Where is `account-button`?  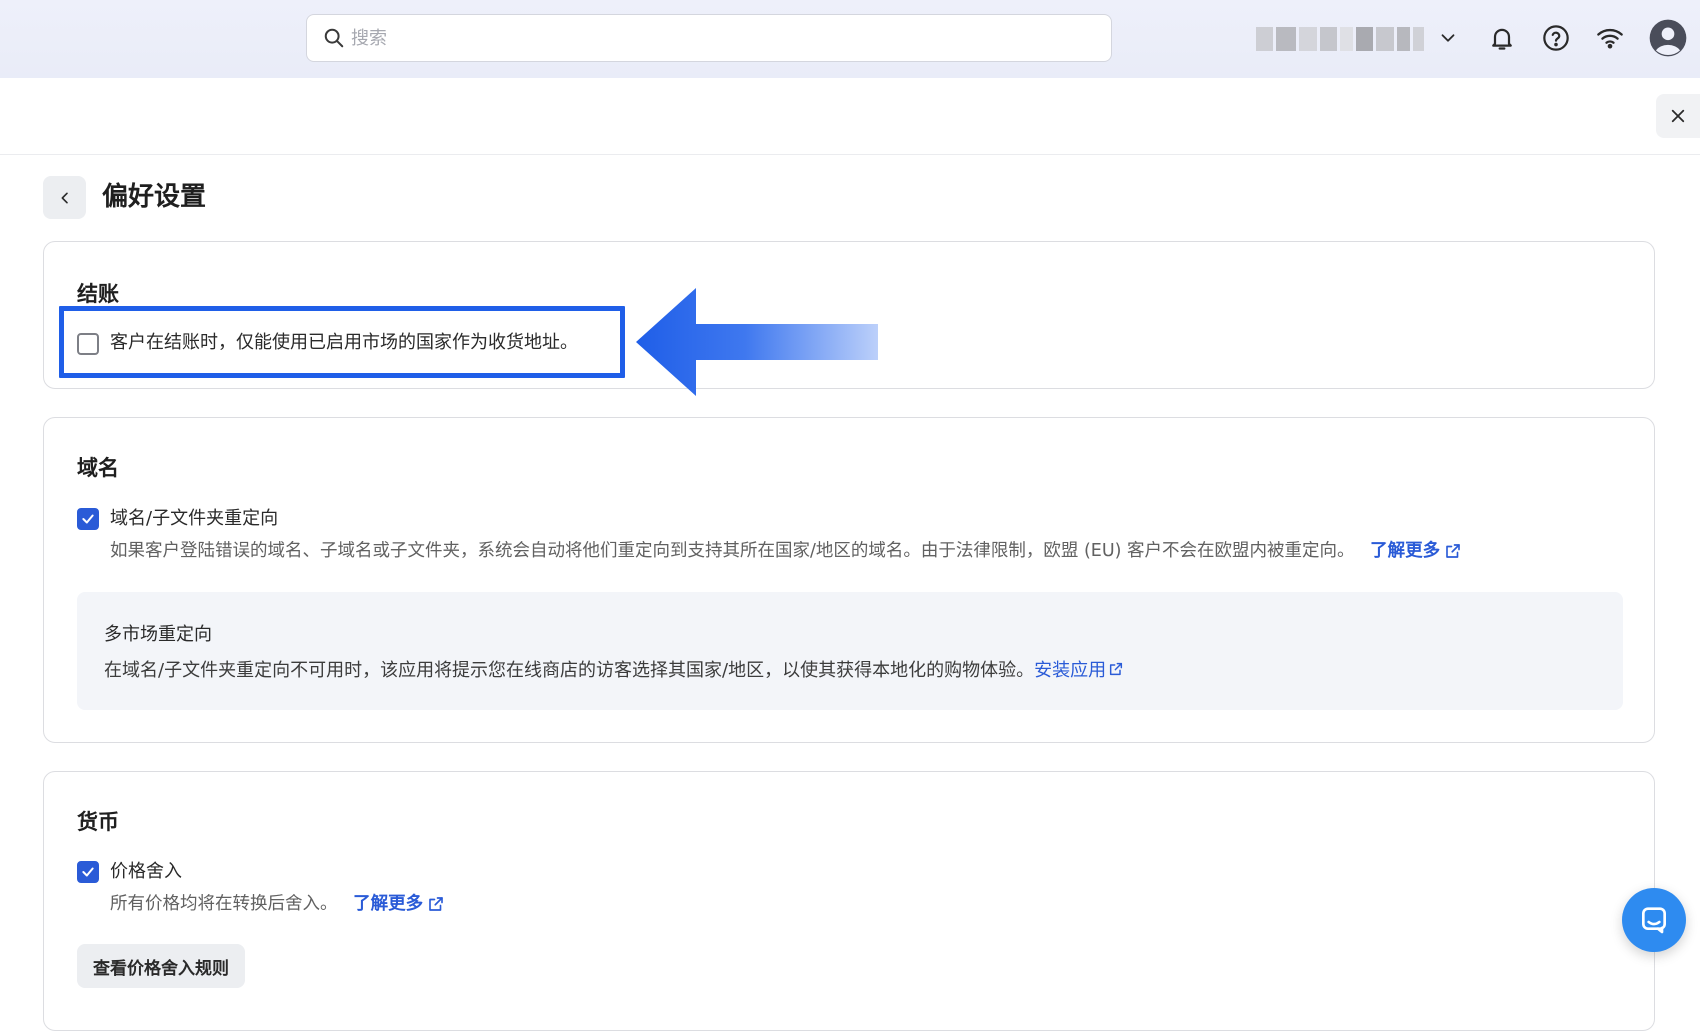 account-button is located at coordinates (1668, 38).